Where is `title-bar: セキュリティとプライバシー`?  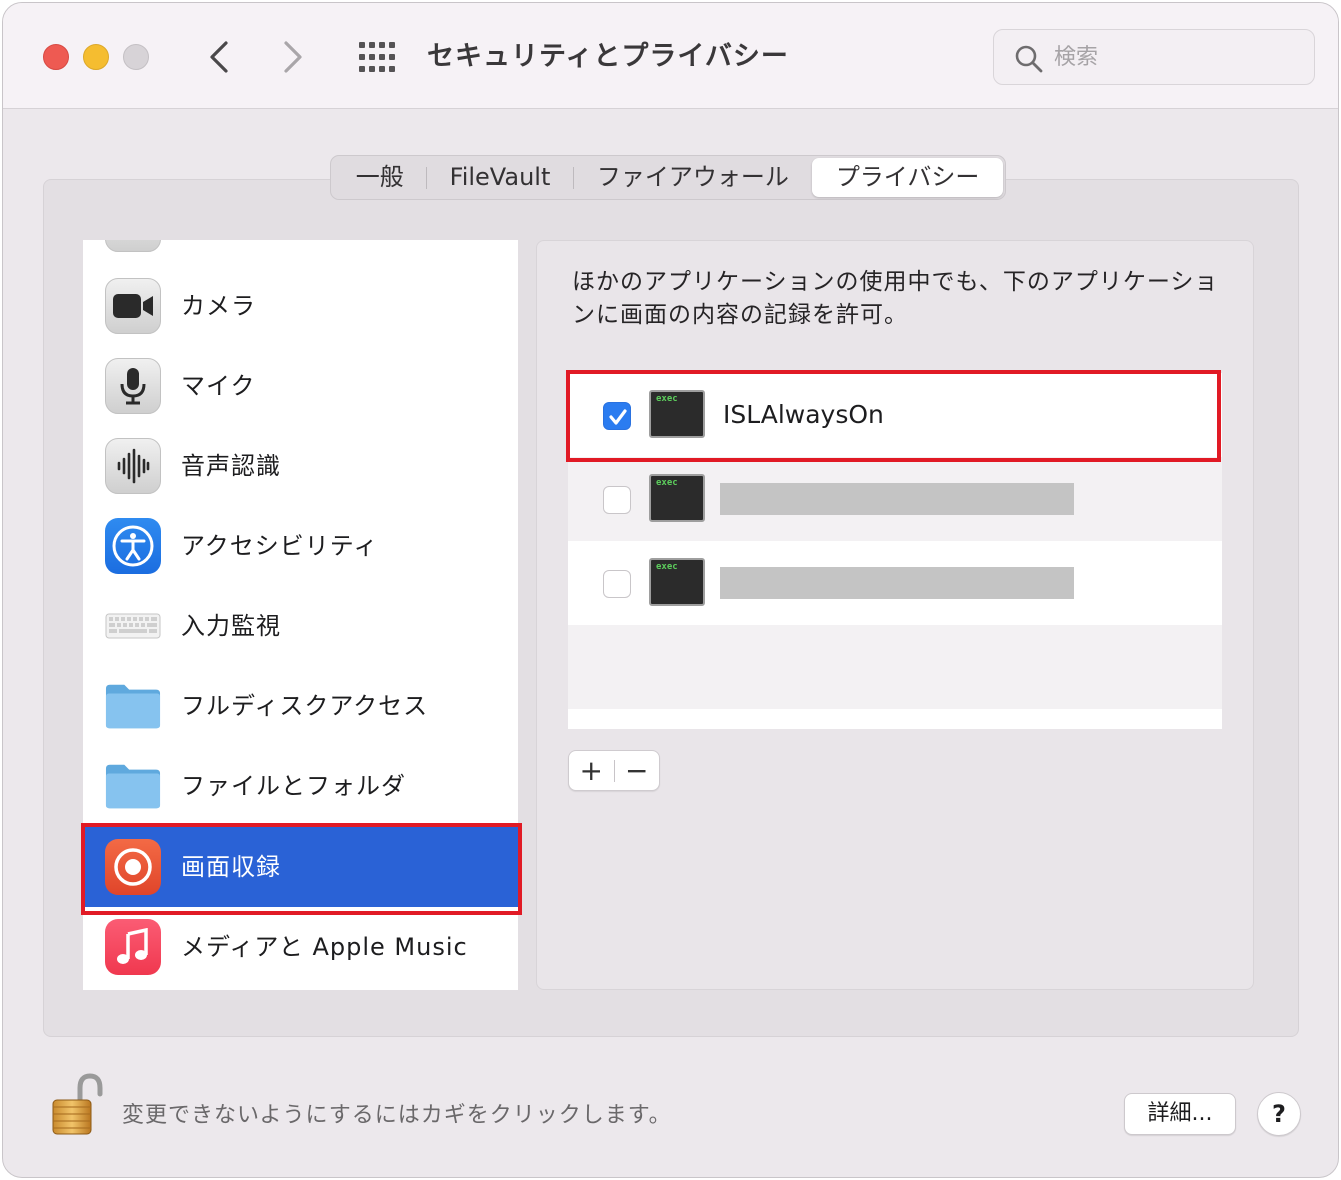 title-bar: セキュリティとプライバシー is located at coordinates (670, 56).